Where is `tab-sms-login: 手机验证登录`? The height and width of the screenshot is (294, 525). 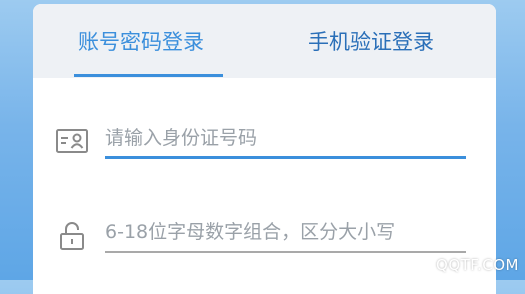 tab-sms-login: 手机验证登录 is located at coordinates (371, 42).